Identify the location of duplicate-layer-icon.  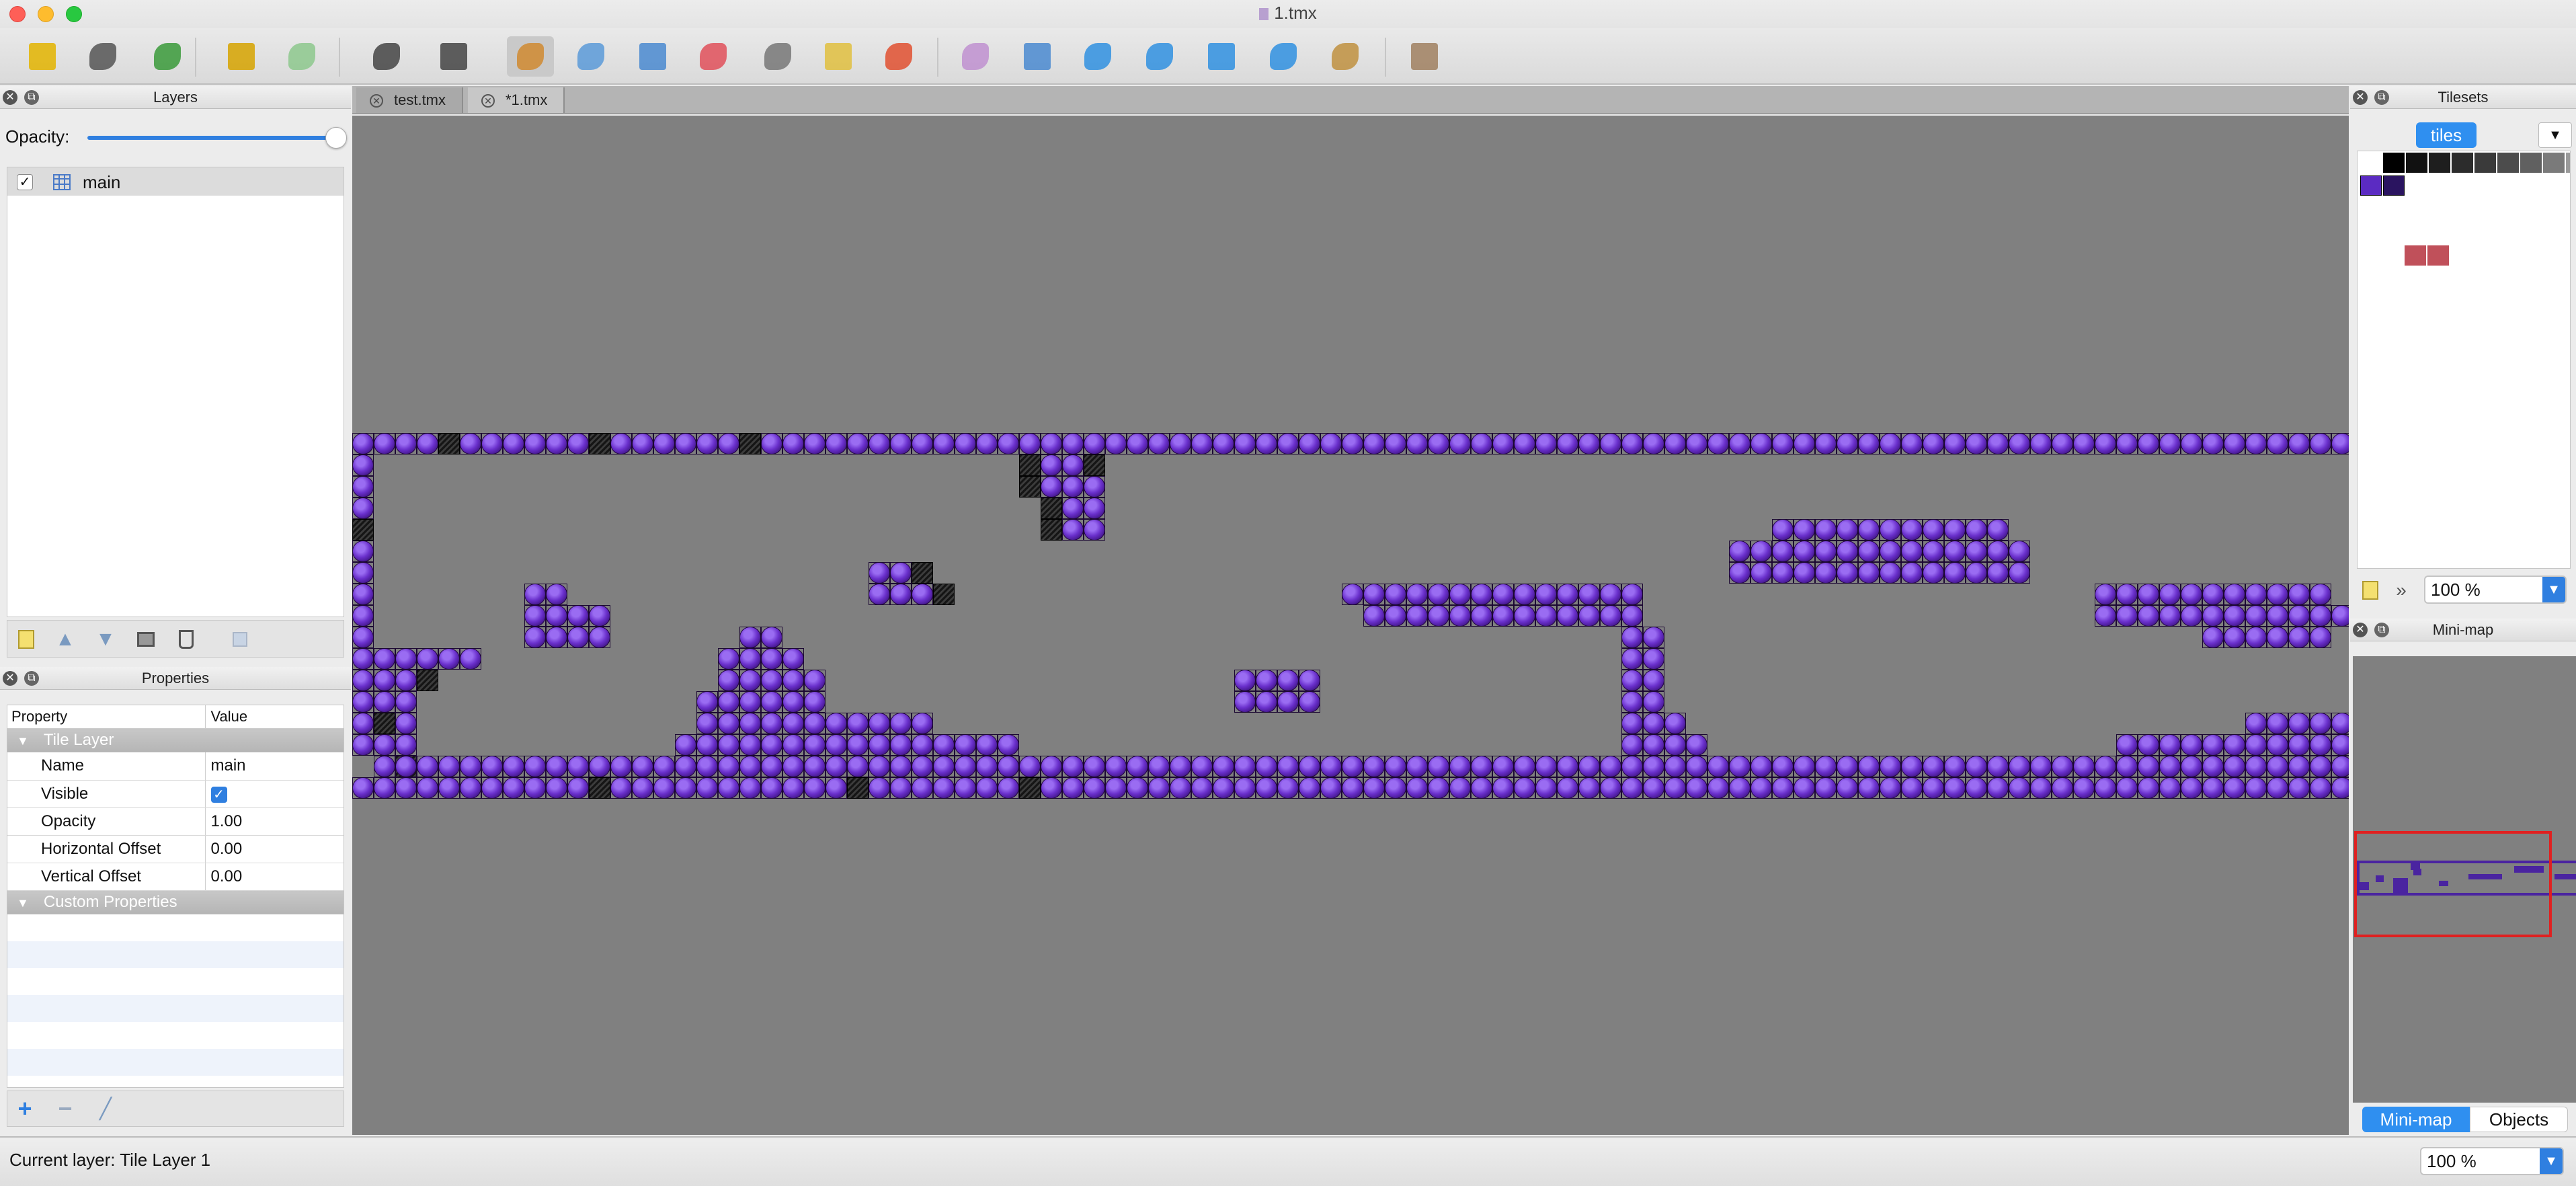
(145, 640).